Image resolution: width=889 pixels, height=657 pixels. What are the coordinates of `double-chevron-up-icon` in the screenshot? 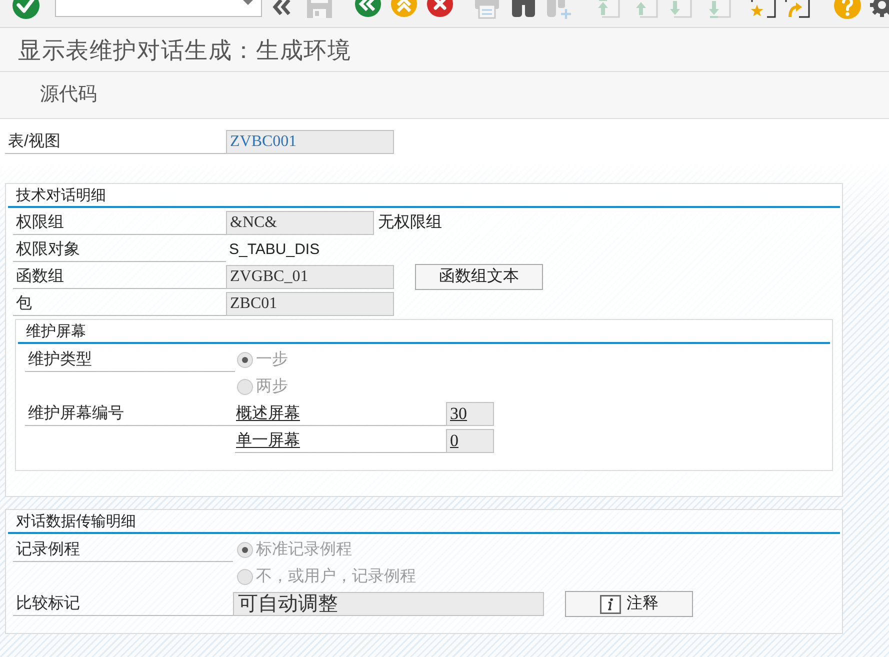 It's located at (404, 10).